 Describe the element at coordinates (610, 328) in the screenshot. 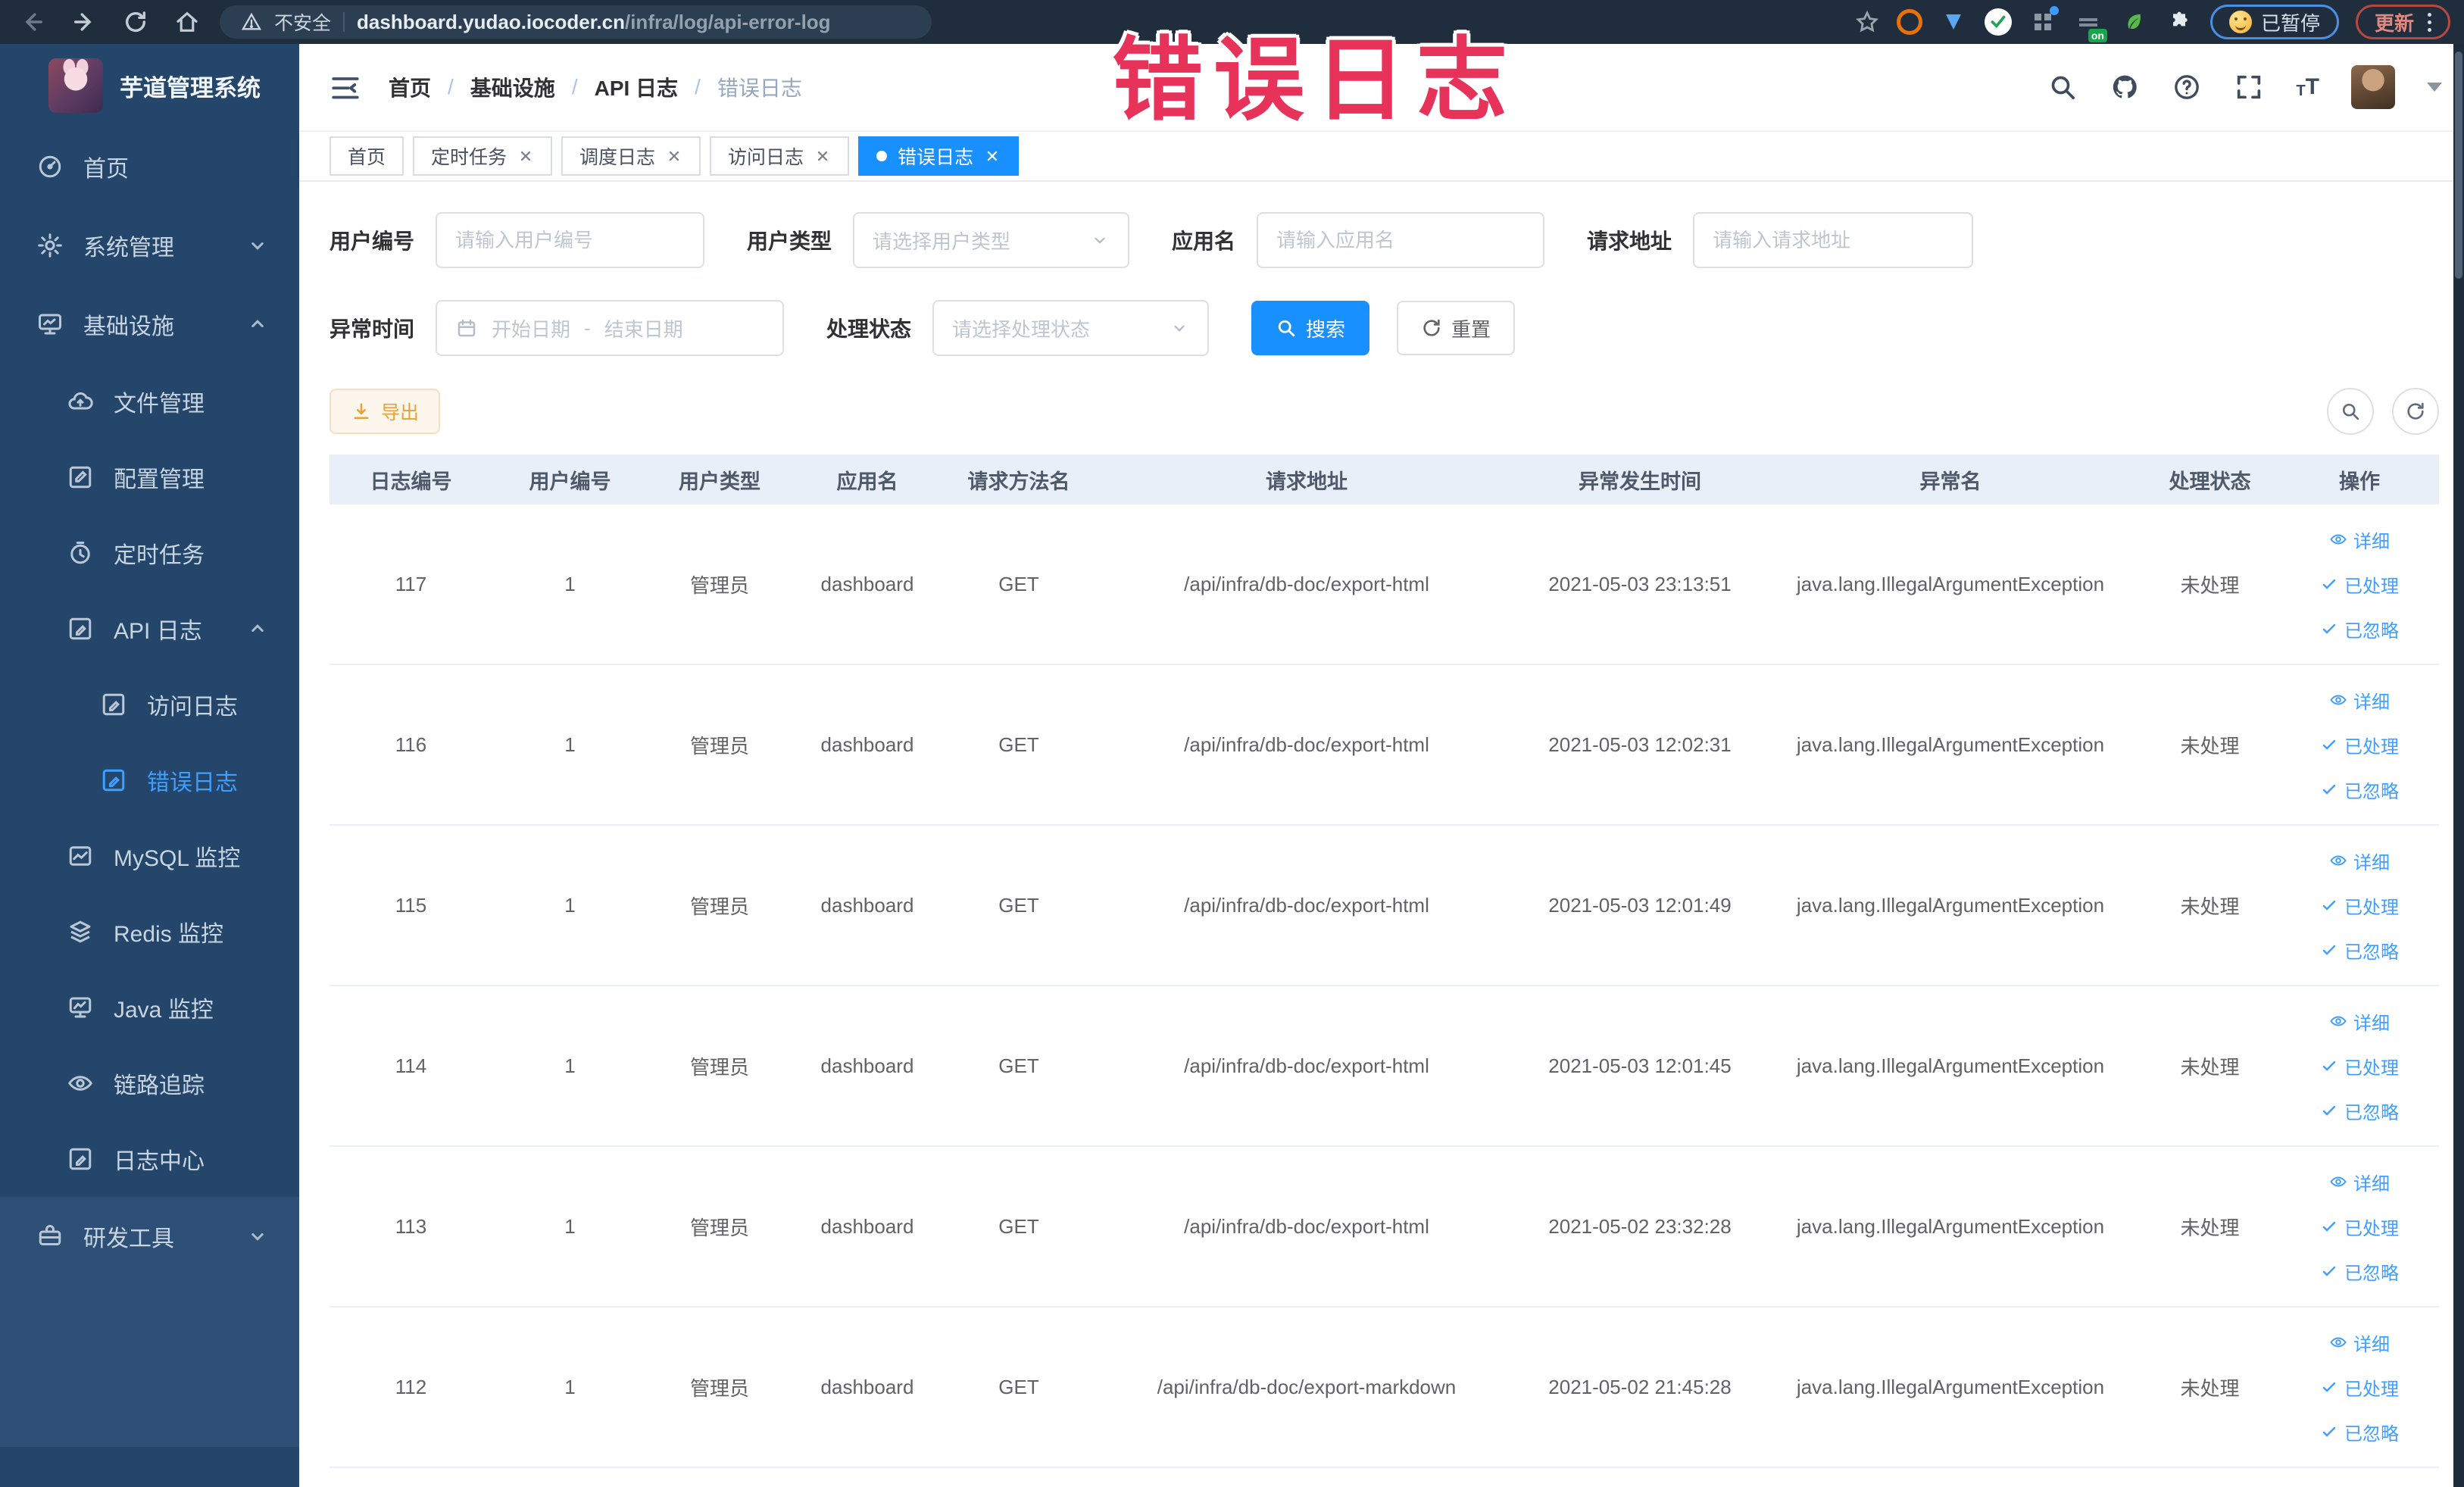

I see `error-time-range-picker: 开始日期 - 结束日期` at that location.